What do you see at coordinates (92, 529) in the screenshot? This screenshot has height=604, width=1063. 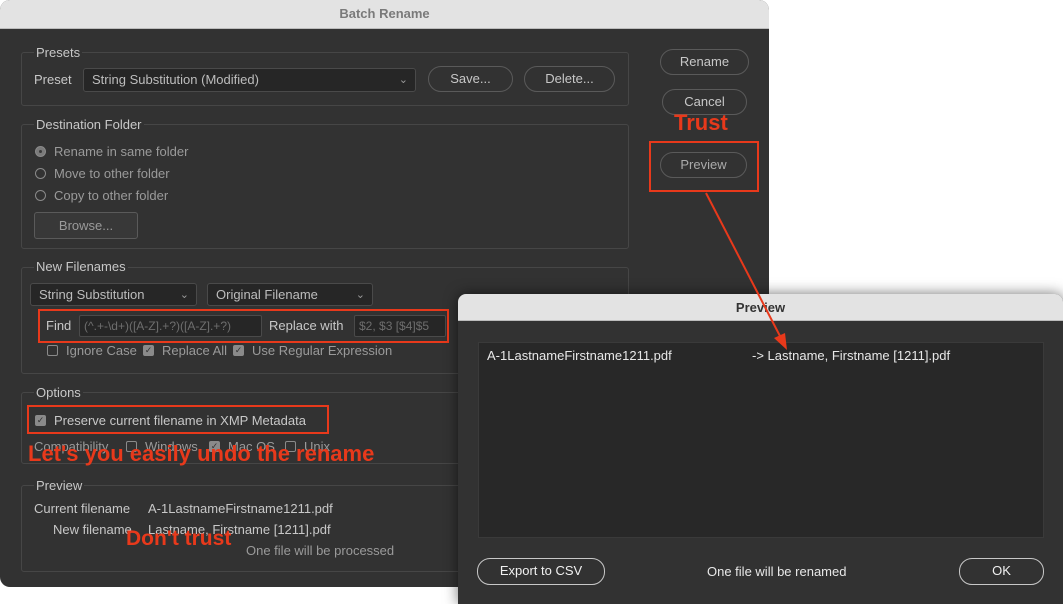 I see `new-filename-label: New filename` at bounding box center [92, 529].